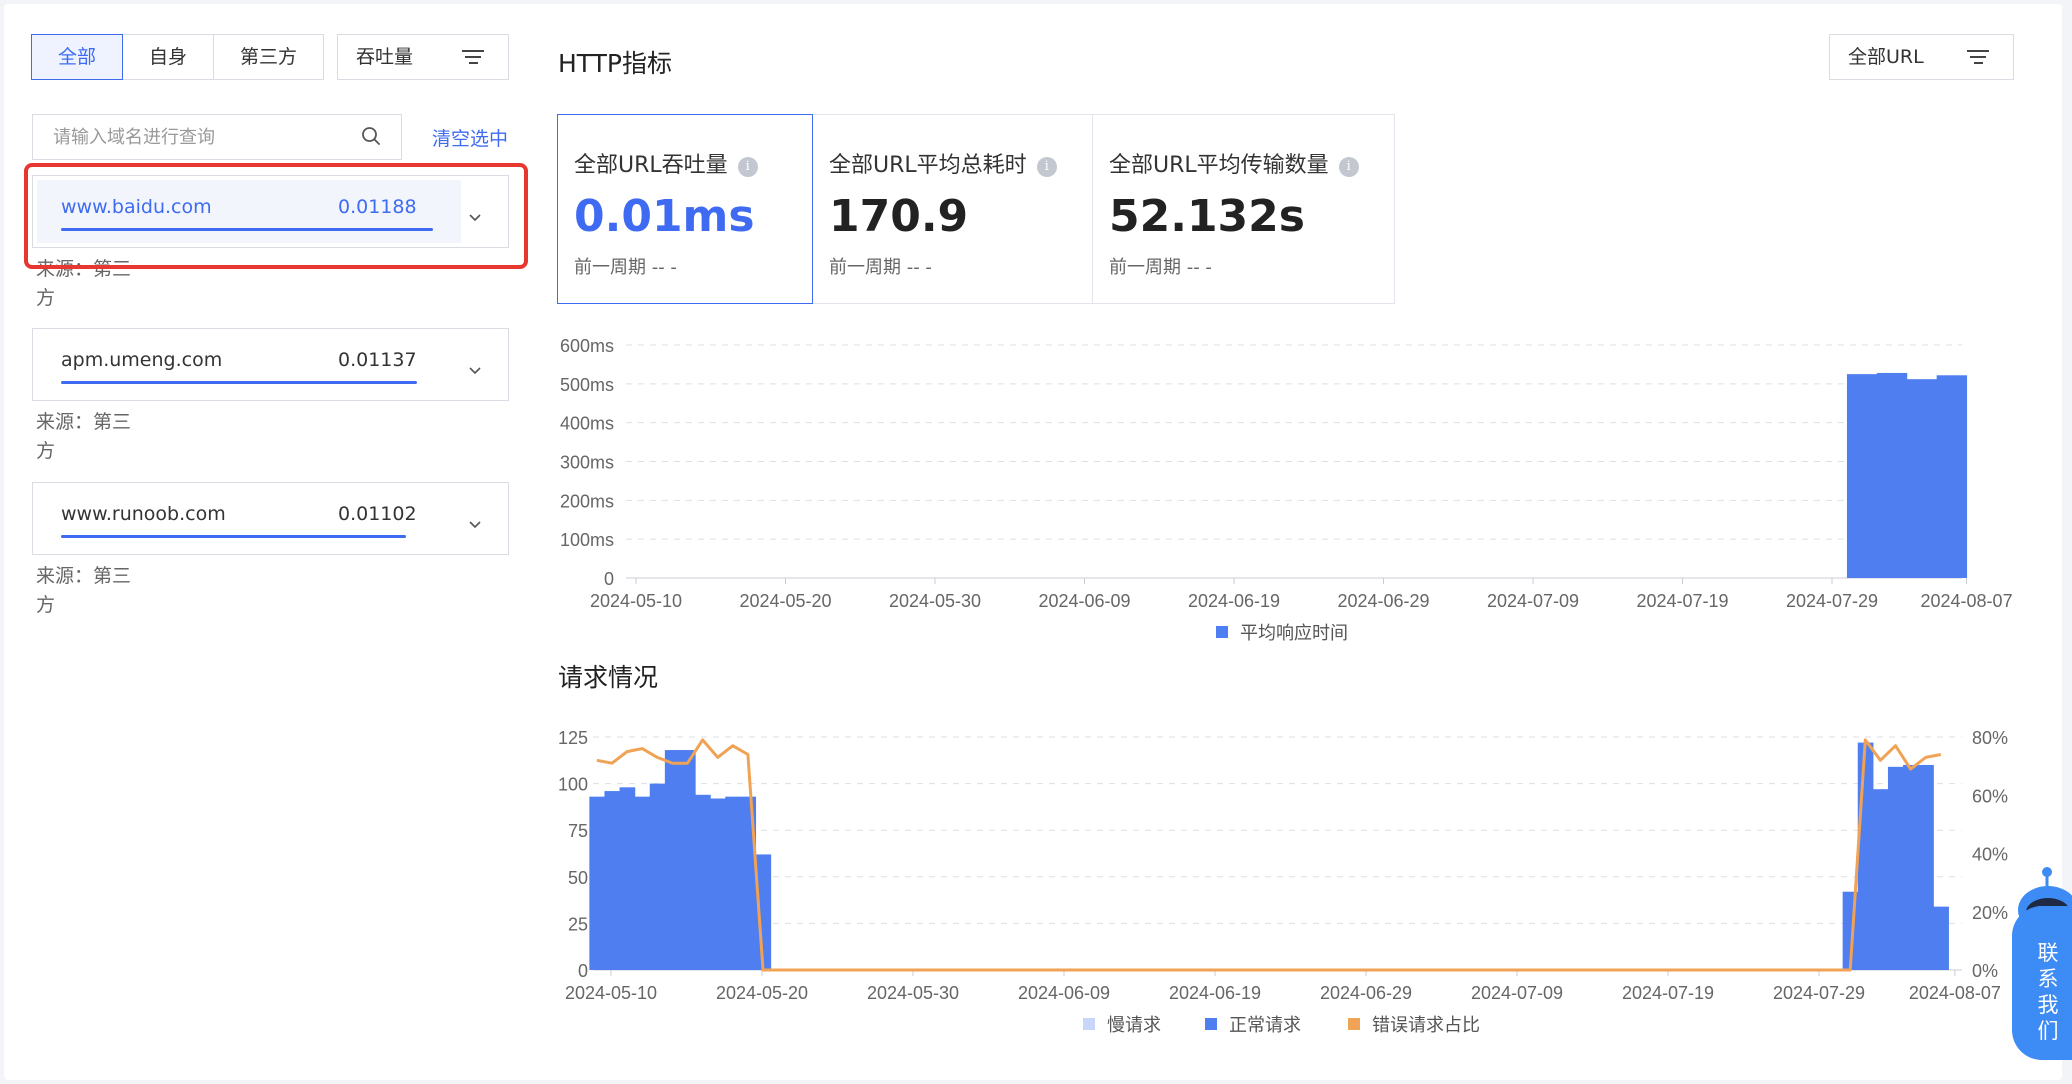 Image resolution: width=2072 pixels, height=1084 pixels. What do you see at coordinates (1089, 1024) in the screenshot?
I see `legend-slow-swatch` at bounding box center [1089, 1024].